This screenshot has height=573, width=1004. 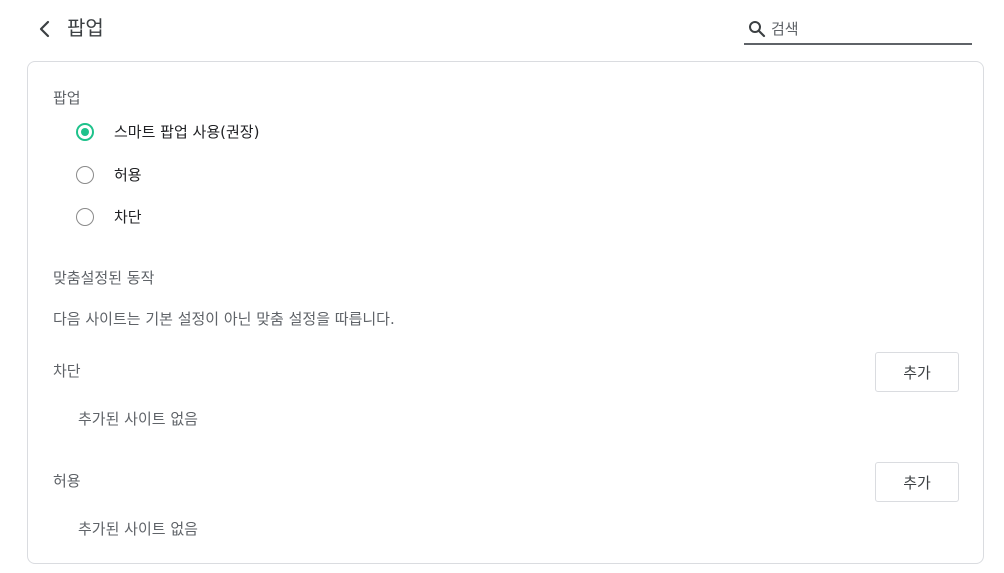 I want to click on search-icon, so click(x=757, y=29).